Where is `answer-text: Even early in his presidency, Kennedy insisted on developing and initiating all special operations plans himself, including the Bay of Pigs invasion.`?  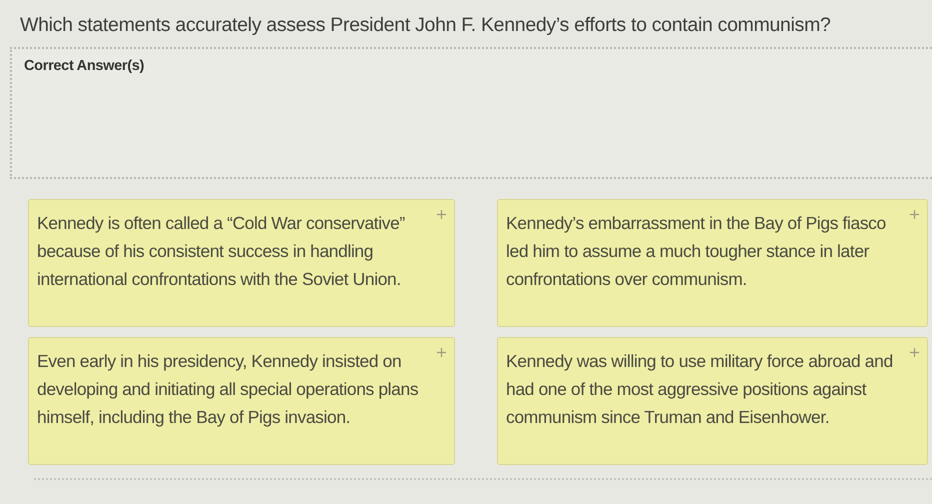
answer-text: Even early in his presidency, Kennedy insisted on developing and initiating all special operations plans himself, including the Bay of Pigs invasion. is located at coordinates (228, 389).